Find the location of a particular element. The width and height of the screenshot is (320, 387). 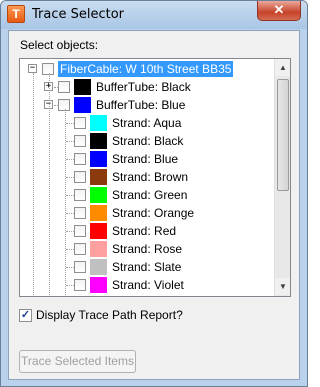

display-report-checkbox: ✓ is located at coordinates (25, 315).